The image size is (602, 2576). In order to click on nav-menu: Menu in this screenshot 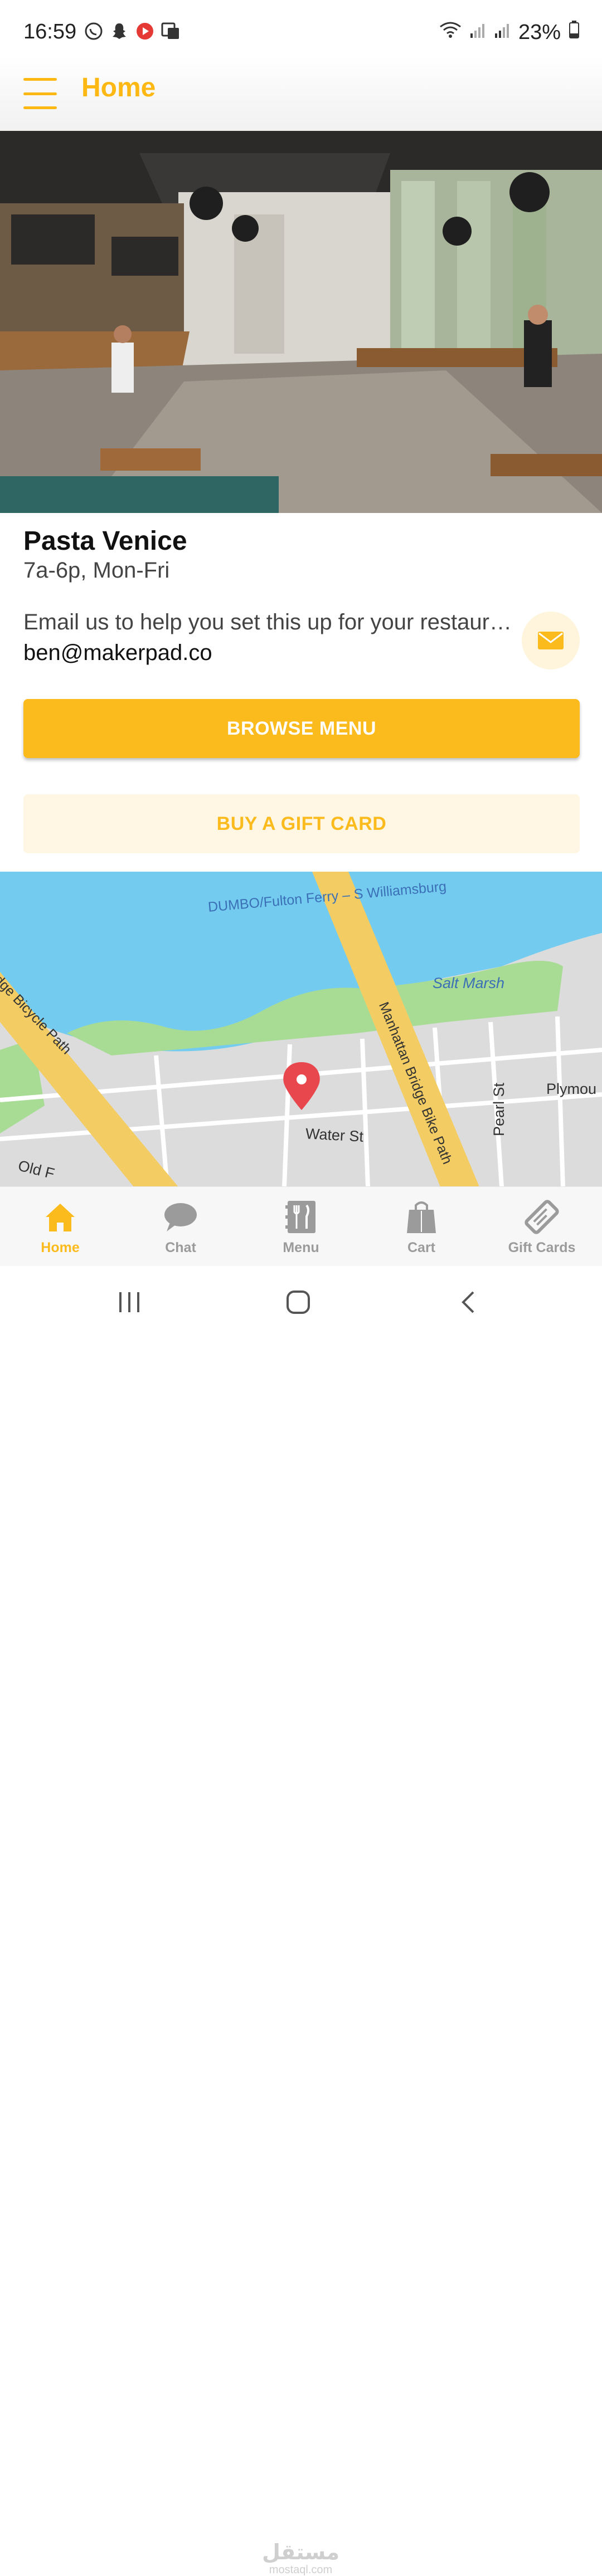, I will do `click(301, 1227)`.